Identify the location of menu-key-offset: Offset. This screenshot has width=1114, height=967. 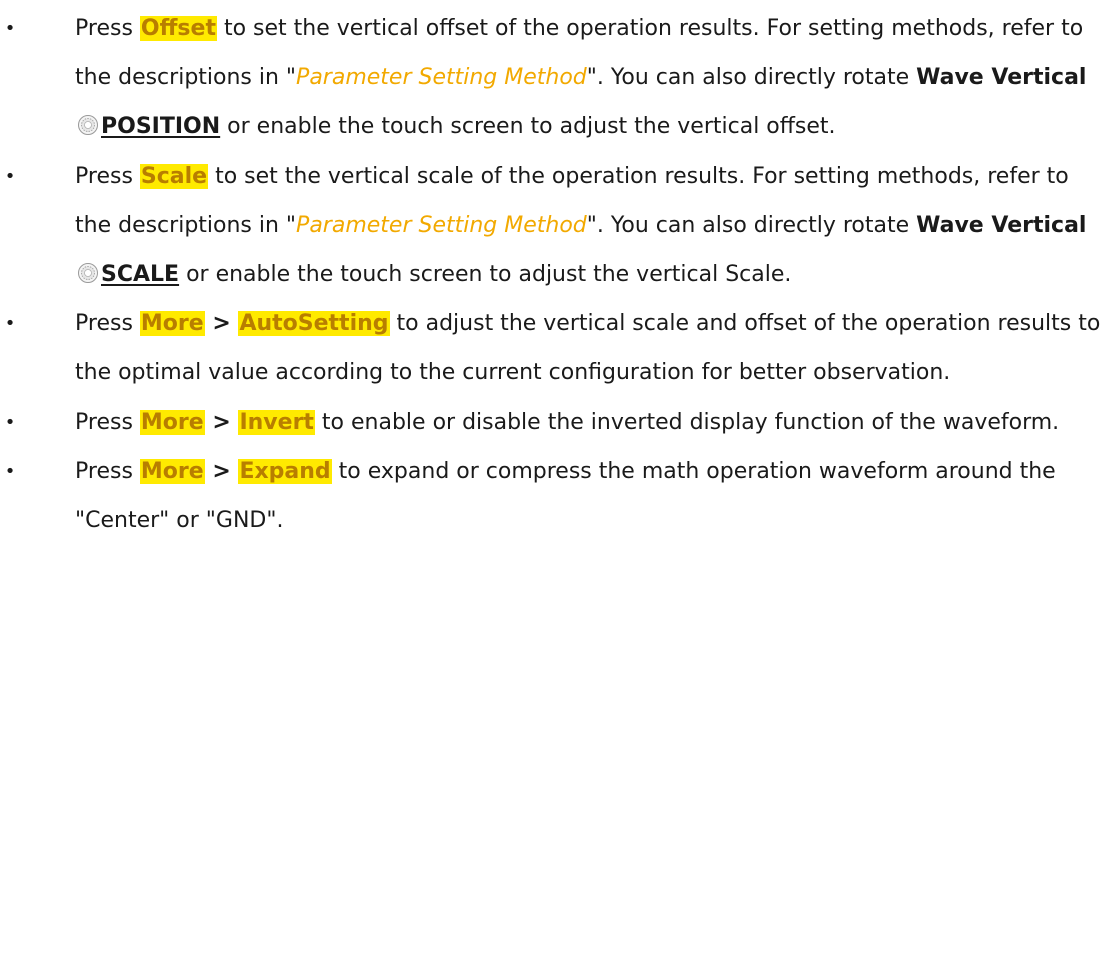
(178, 28).